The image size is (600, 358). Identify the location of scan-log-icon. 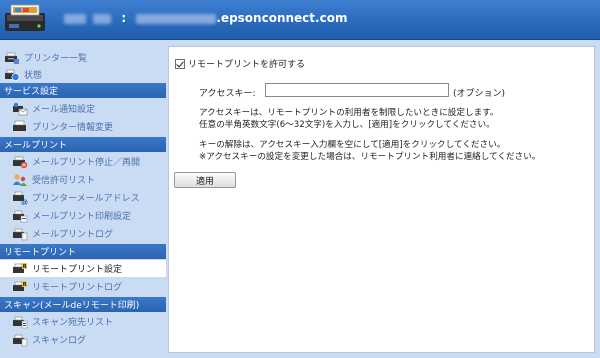
(20, 340).